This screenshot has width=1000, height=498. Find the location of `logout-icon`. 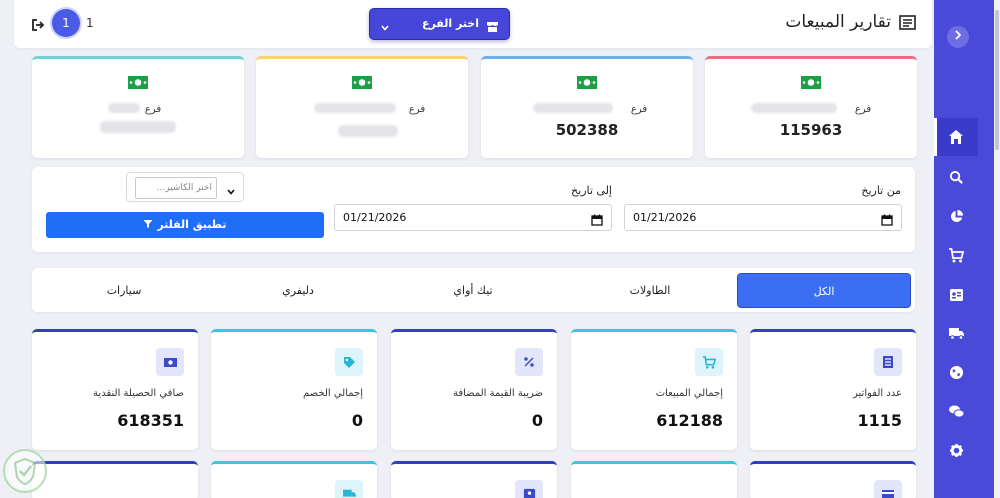

logout-icon is located at coordinates (38, 25).